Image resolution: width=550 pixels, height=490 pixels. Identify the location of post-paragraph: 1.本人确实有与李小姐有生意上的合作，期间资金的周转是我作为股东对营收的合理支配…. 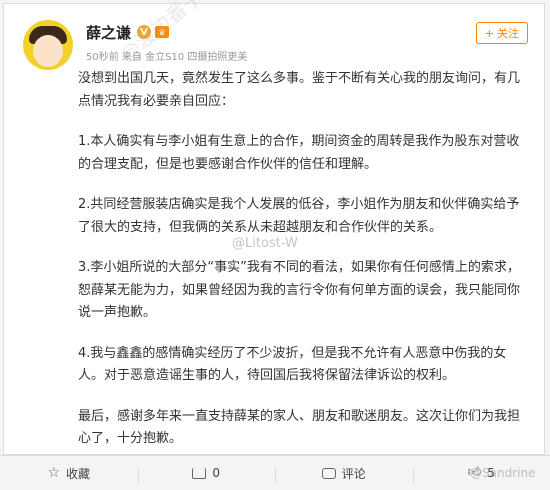
(299, 153).